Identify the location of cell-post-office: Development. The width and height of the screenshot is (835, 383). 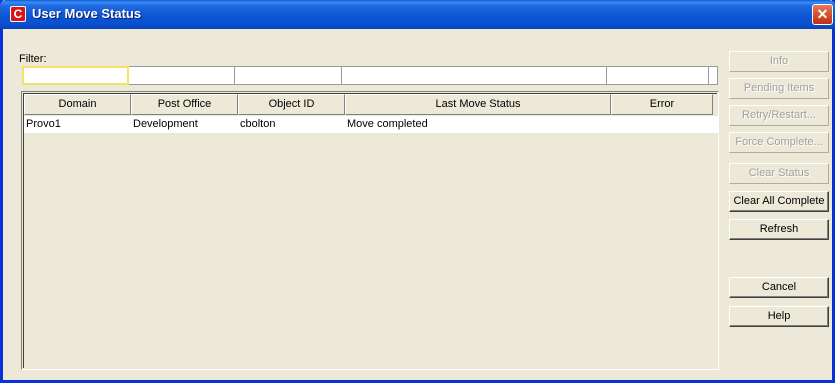
(165, 124).